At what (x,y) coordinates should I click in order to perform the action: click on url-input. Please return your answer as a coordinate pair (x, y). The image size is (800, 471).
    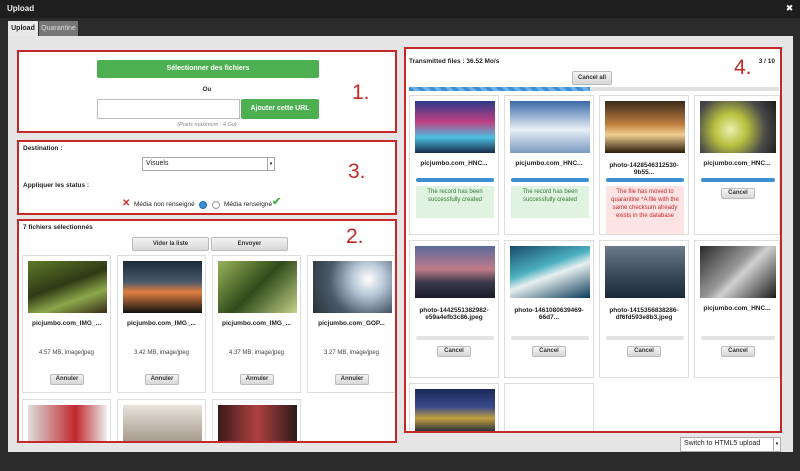
    Looking at the image, I should click on (168, 109).